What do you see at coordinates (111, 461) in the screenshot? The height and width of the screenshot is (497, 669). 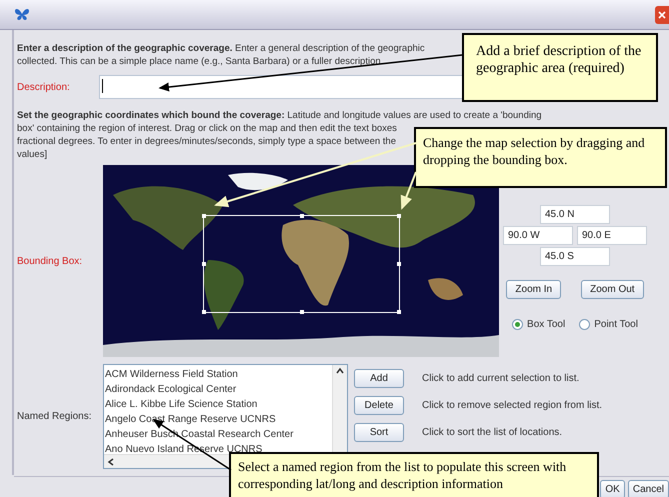 I see `scroll-left-icon` at bounding box center [111, 461].